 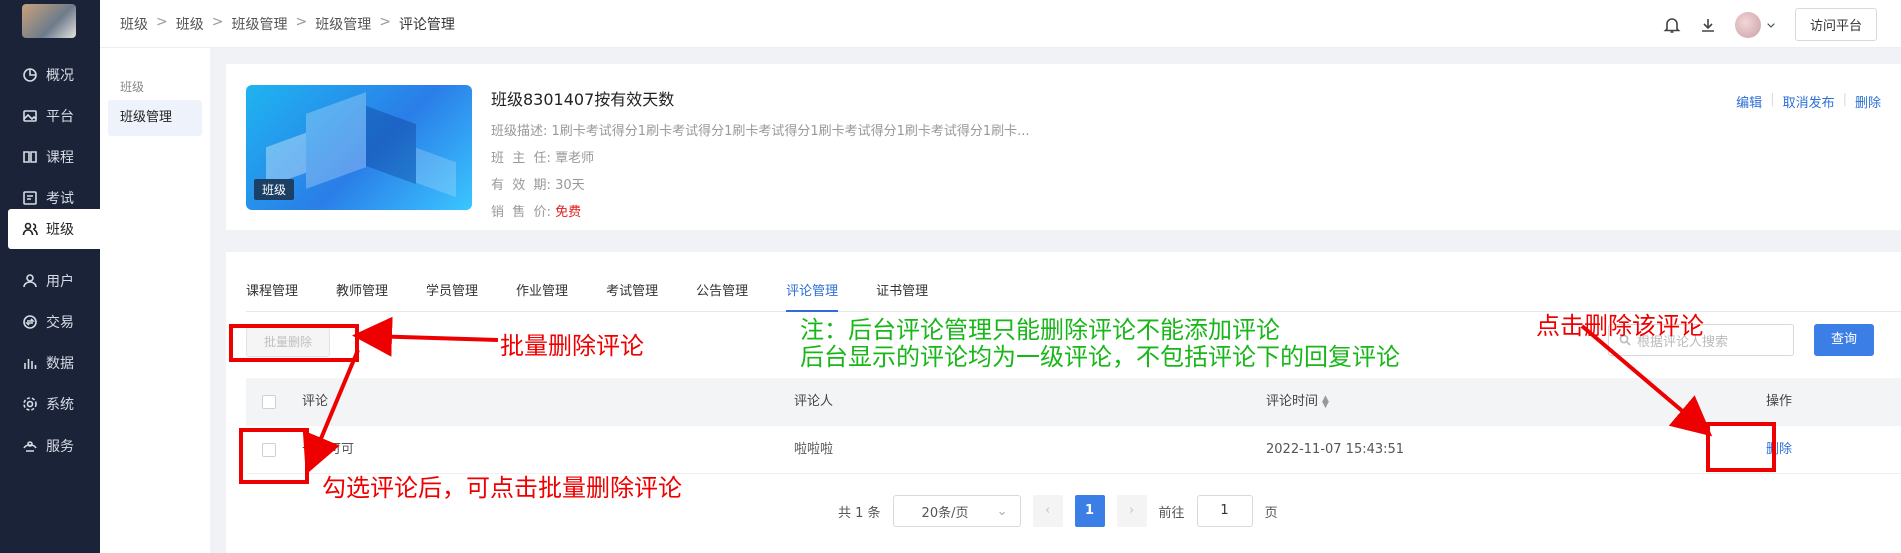 I want to click on cover-tag: 班级, so click(x=274, y=189).